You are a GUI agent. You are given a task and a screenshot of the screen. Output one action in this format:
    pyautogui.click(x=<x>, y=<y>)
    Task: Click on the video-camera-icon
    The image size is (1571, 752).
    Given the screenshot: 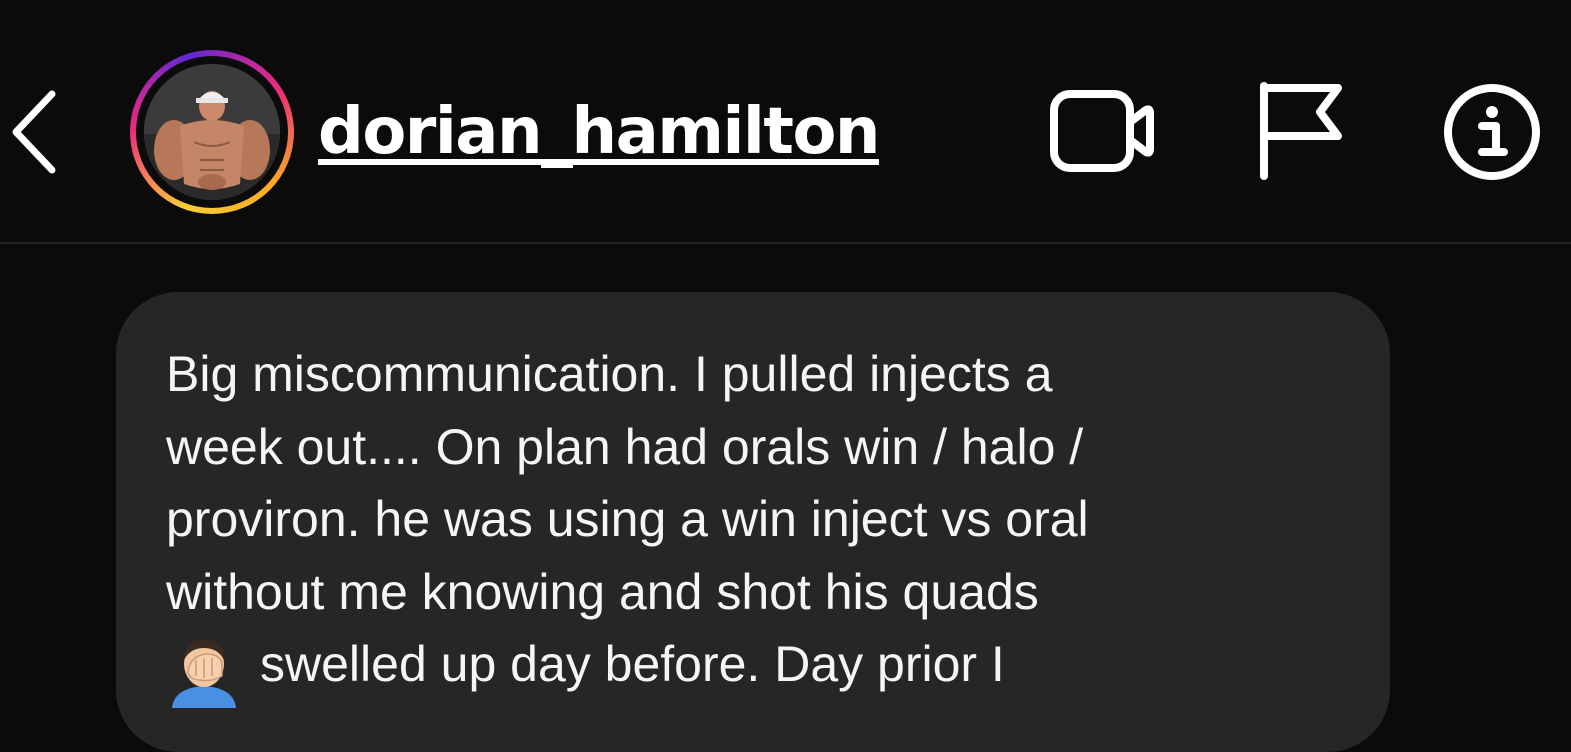 What is the action you would take?
    pyautogui.click(x=1102, y=131)
    